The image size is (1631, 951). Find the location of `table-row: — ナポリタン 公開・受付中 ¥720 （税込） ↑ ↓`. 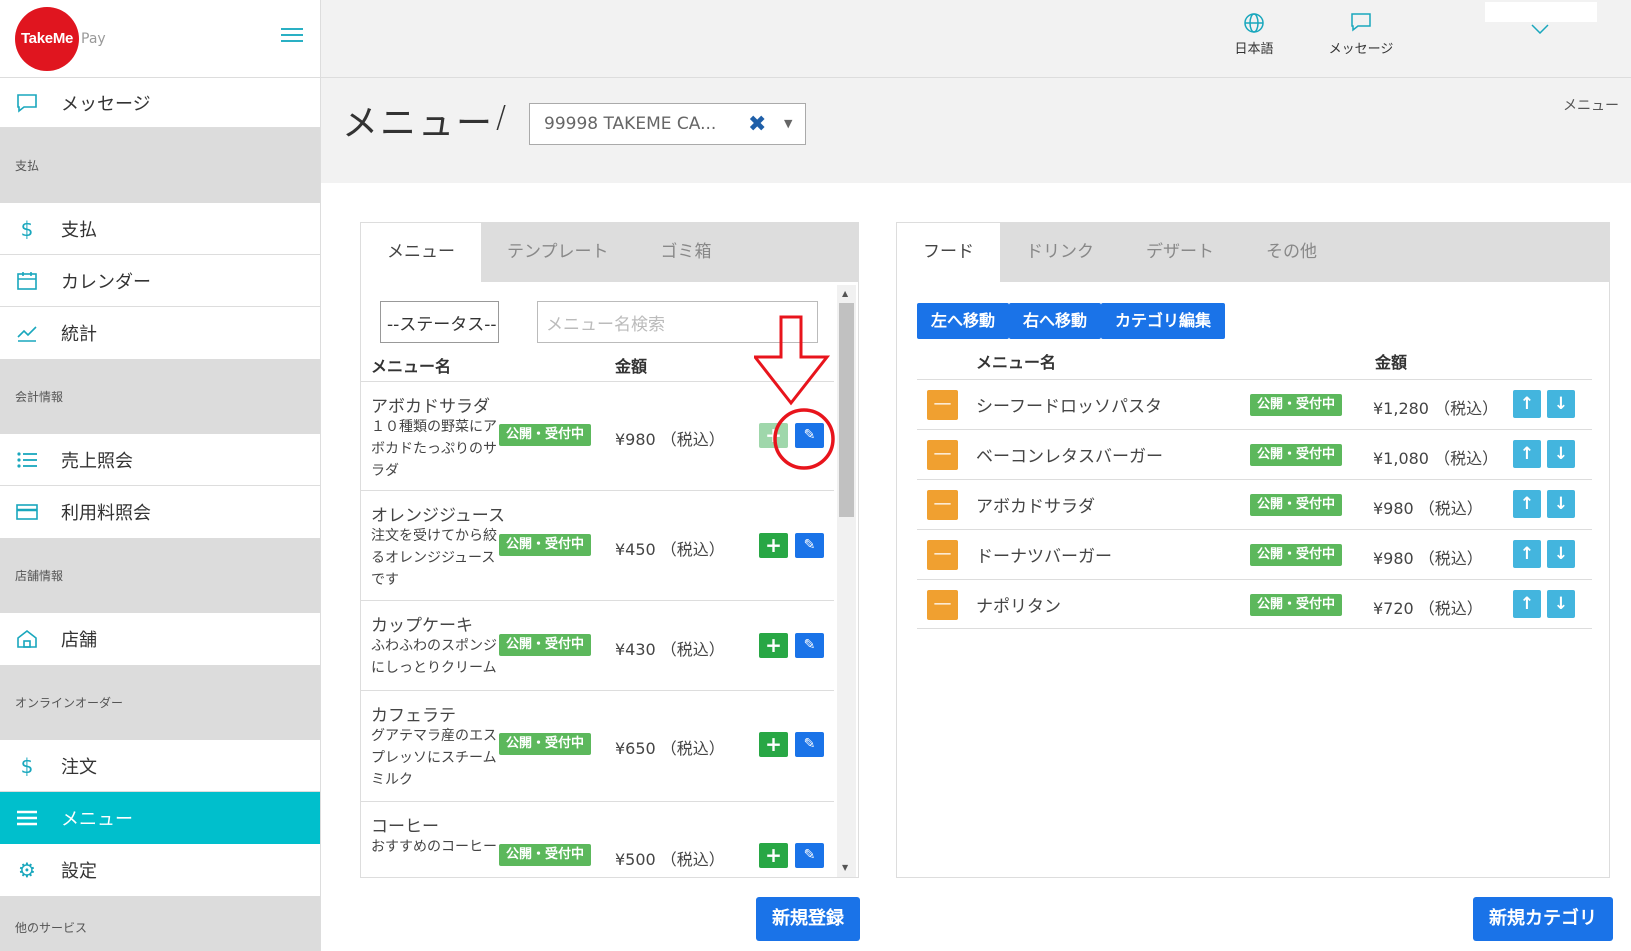

table-row: — ナポリタン 公開・受付中 ¥720 （税込） ↑ ↓ is located at coordinates (1254, 604).